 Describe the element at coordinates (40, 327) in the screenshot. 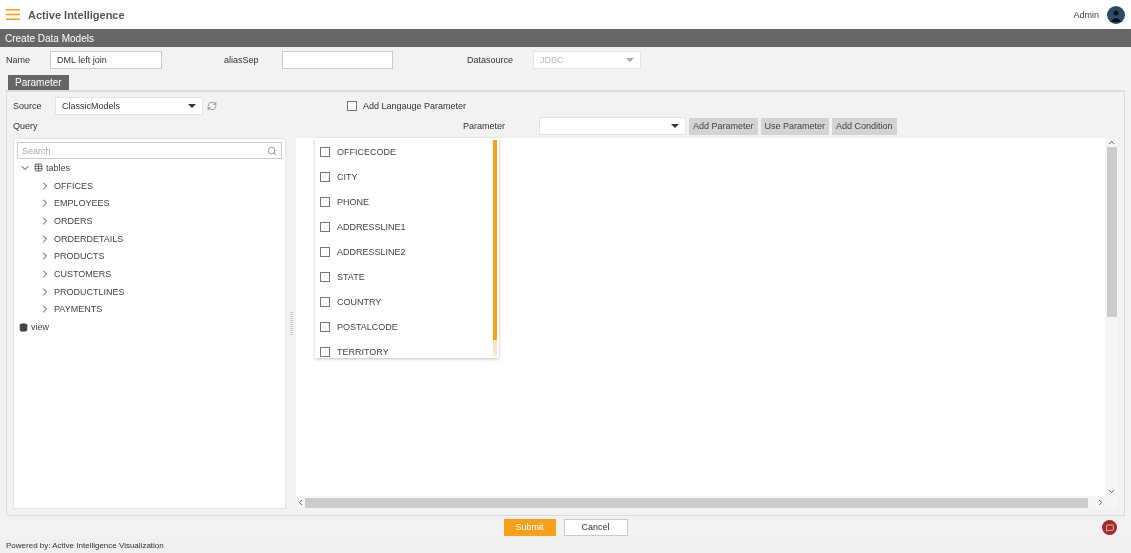

I see `tree-item: view` at that location.